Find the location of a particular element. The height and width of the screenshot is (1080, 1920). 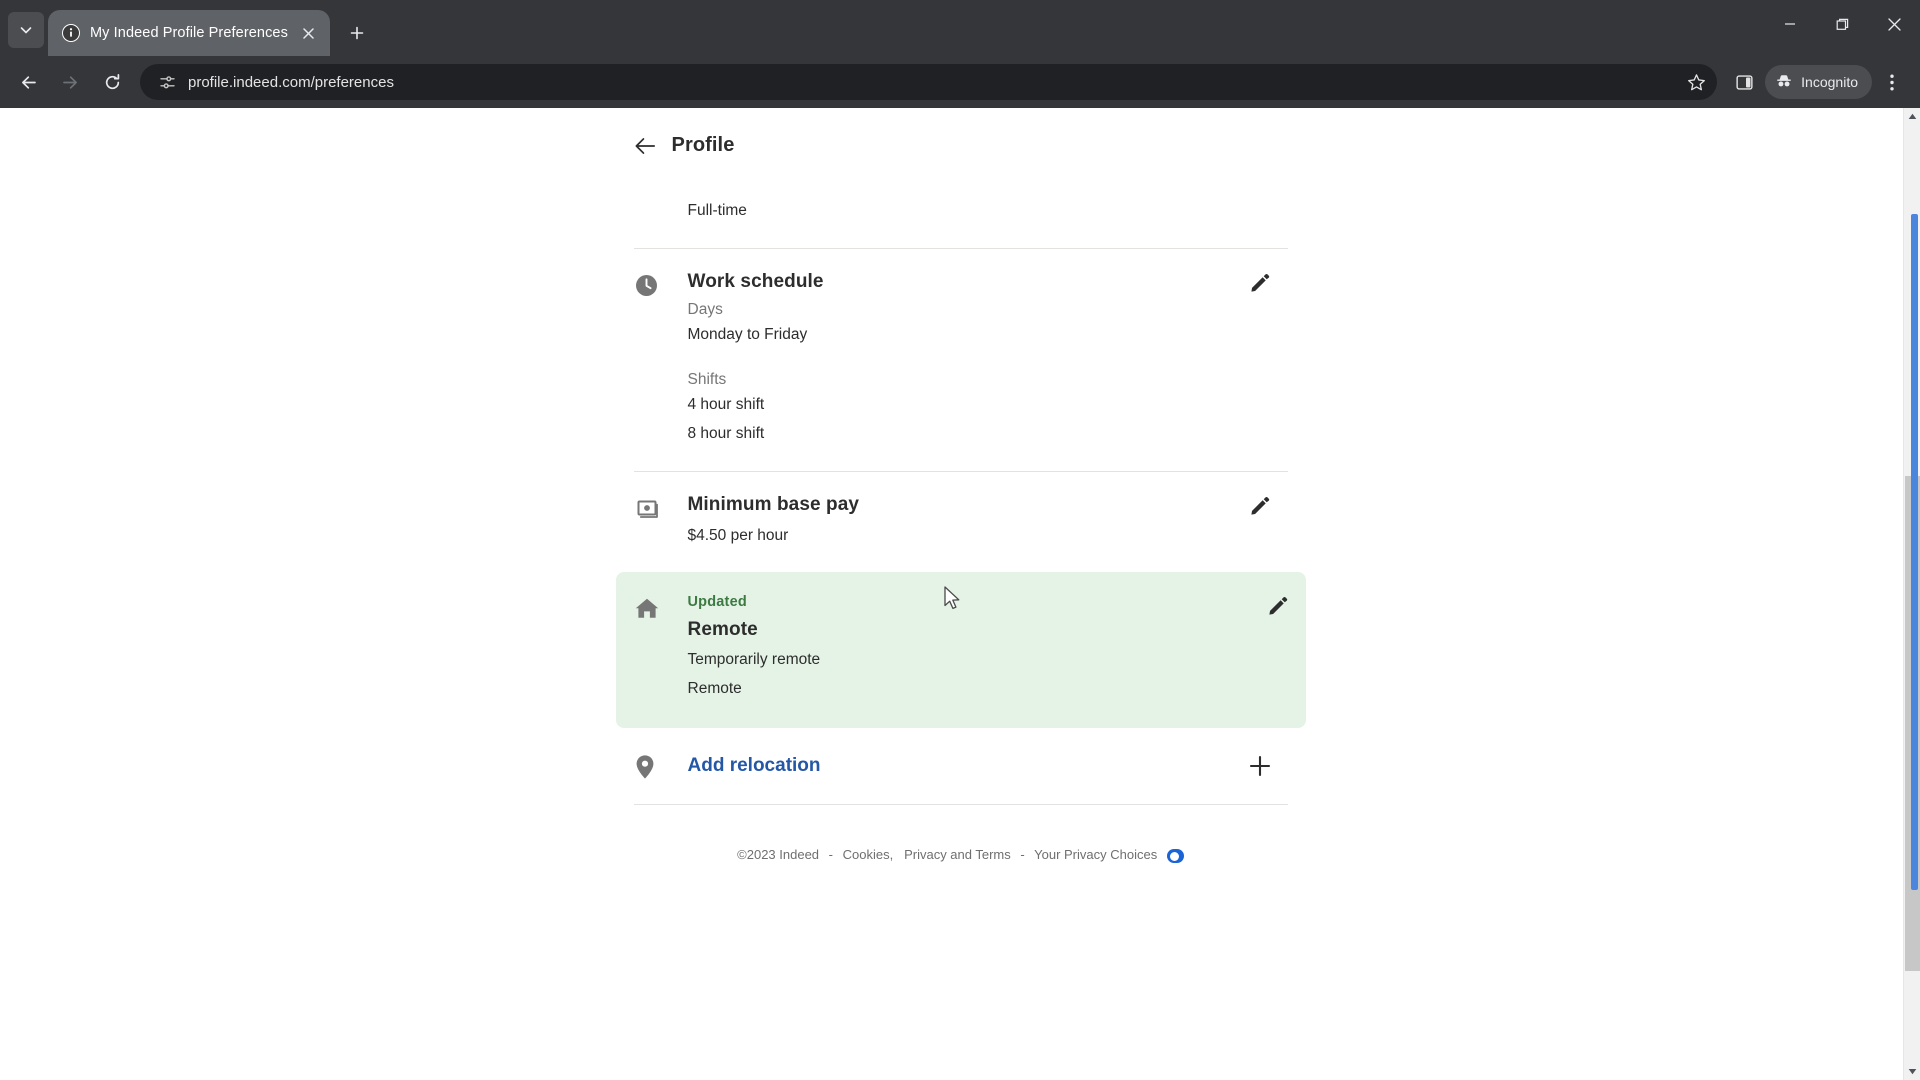

focus-highlight-rail is located at coordinates (1914, 552).